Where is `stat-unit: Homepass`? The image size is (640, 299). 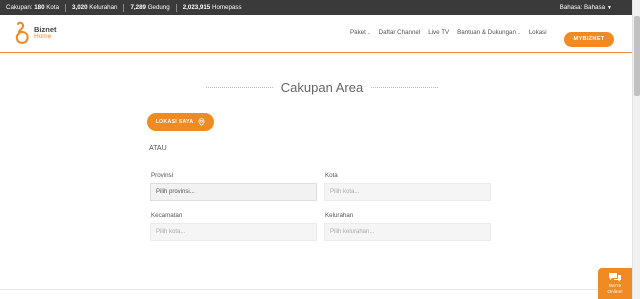
stat-unit: Homepass is located at coordinates (226, 7).